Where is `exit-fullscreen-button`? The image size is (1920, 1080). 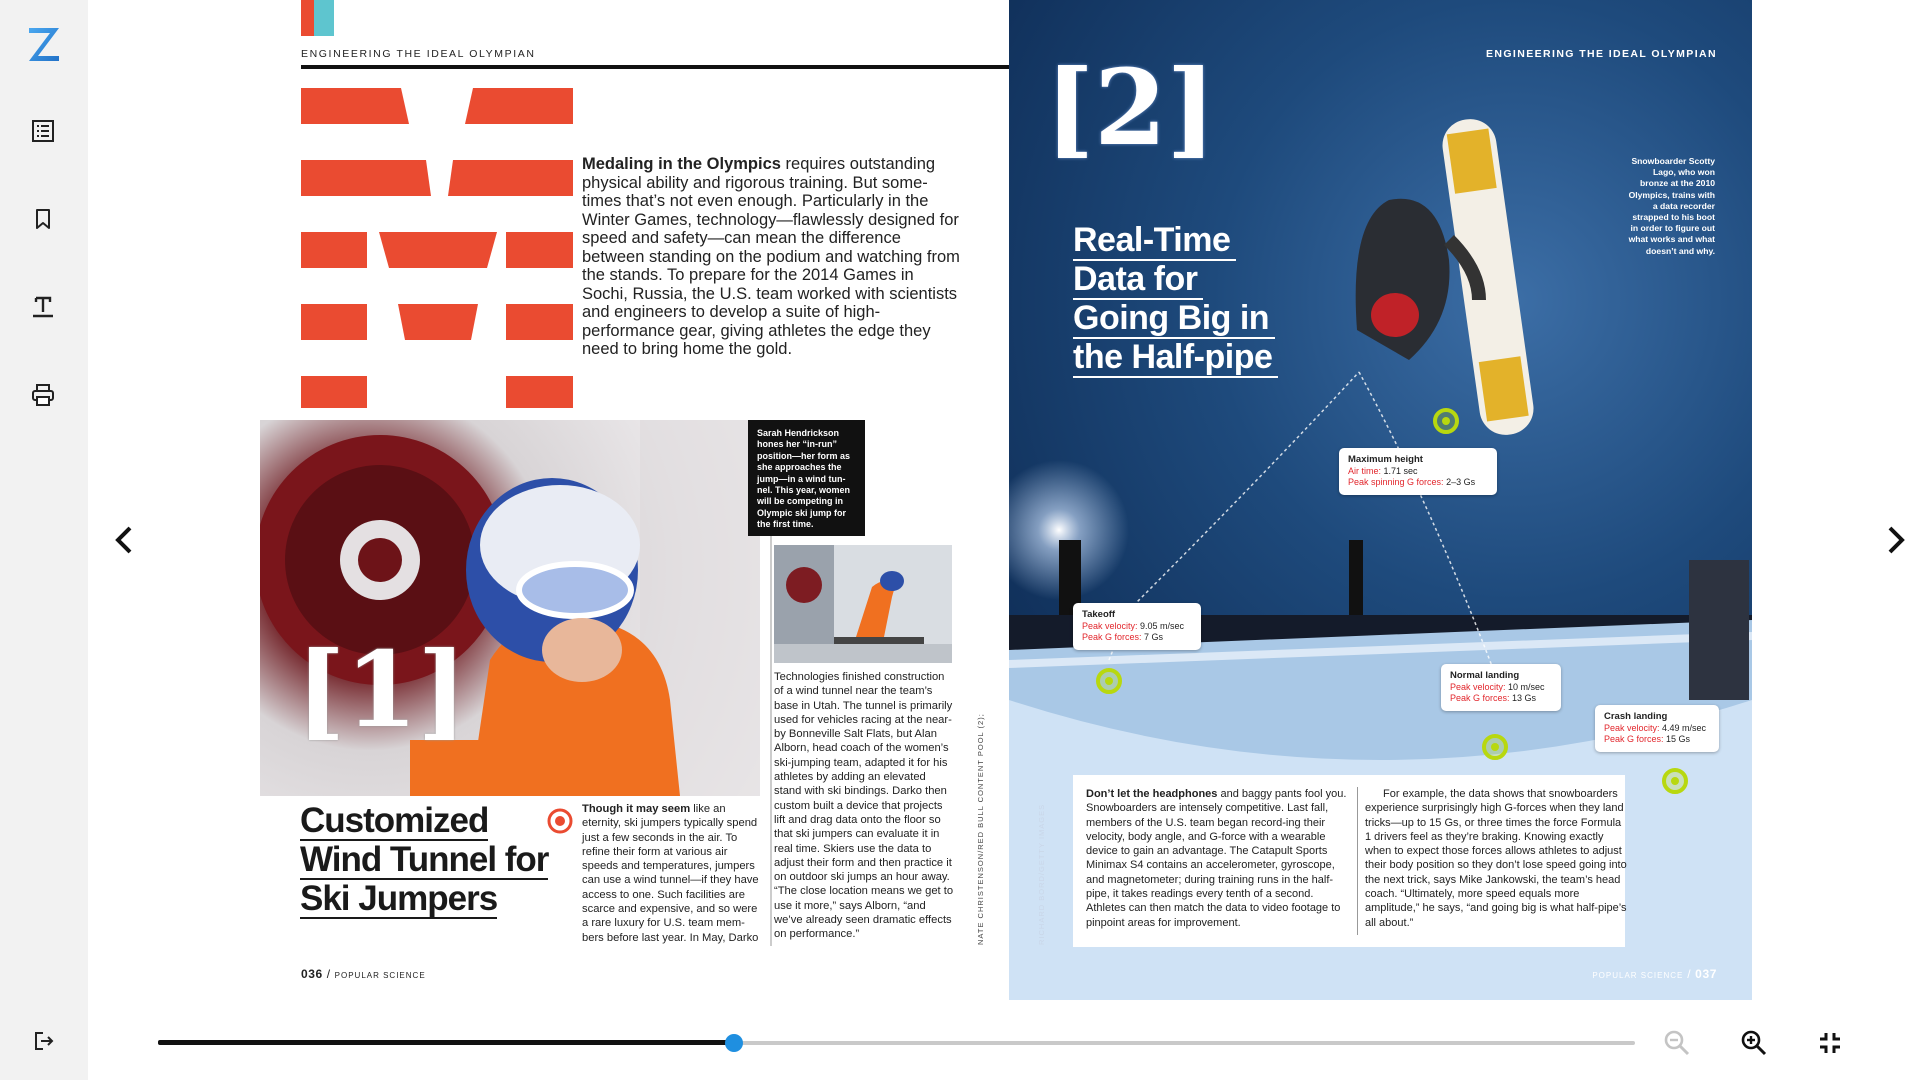
exit-fullscreen-button is located at coordinates (1830, 1043).